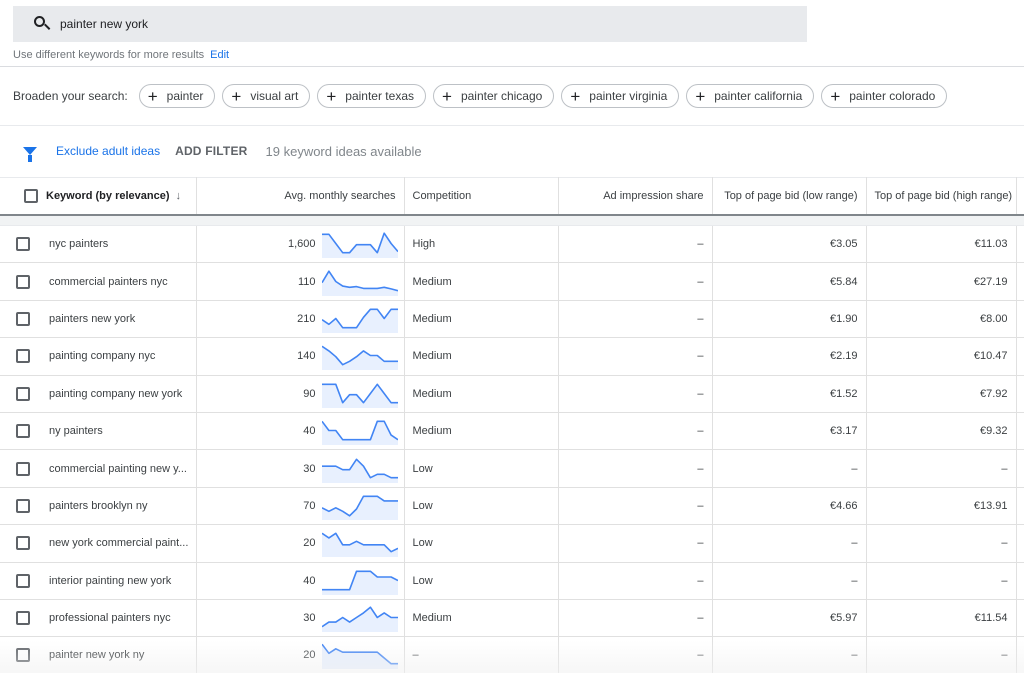 The height and width of the screenshot is (673, 1024). I want to click on avg-monthly-searches-value: 70, so click(309, 505).